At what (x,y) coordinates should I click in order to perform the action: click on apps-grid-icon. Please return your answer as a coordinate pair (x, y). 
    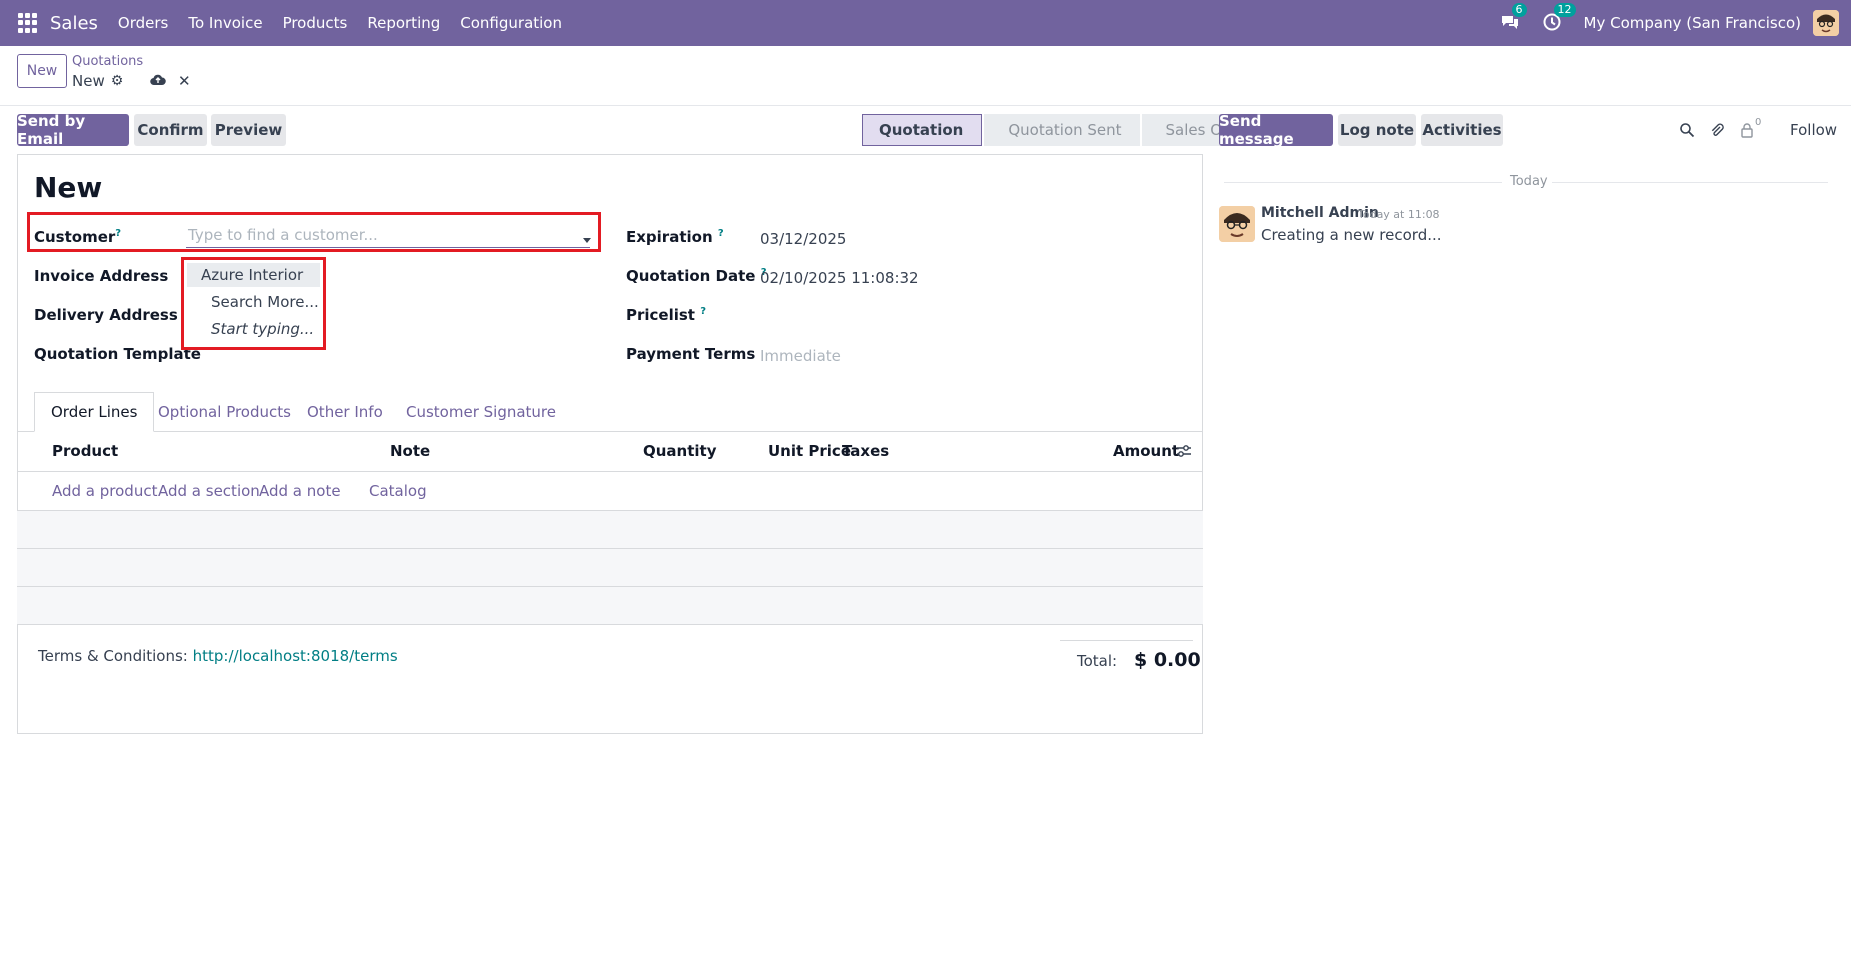
    Looking at the image, I should click on (28, 23).